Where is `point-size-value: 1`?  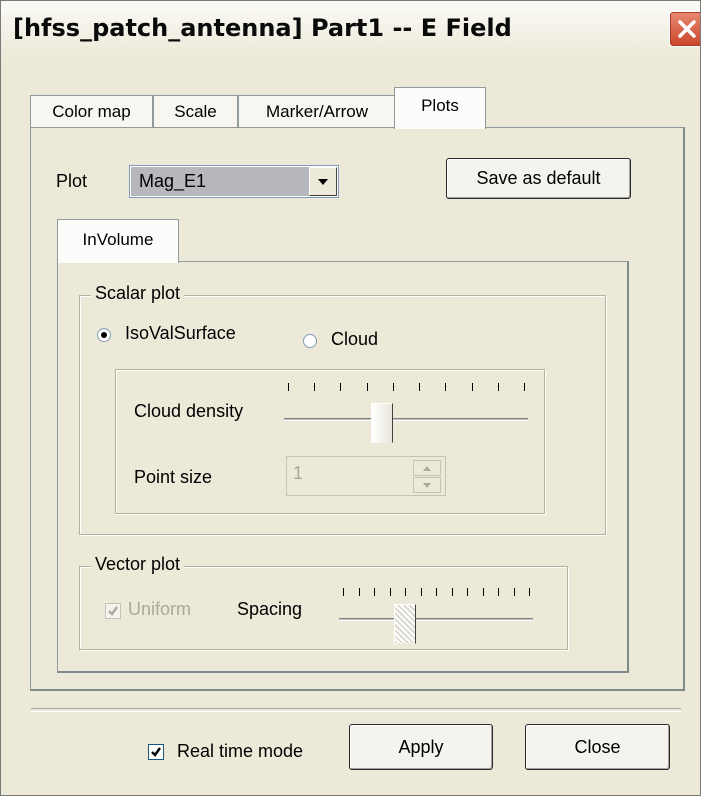
point-size-value: 1 is located at coordinates (298, 473).